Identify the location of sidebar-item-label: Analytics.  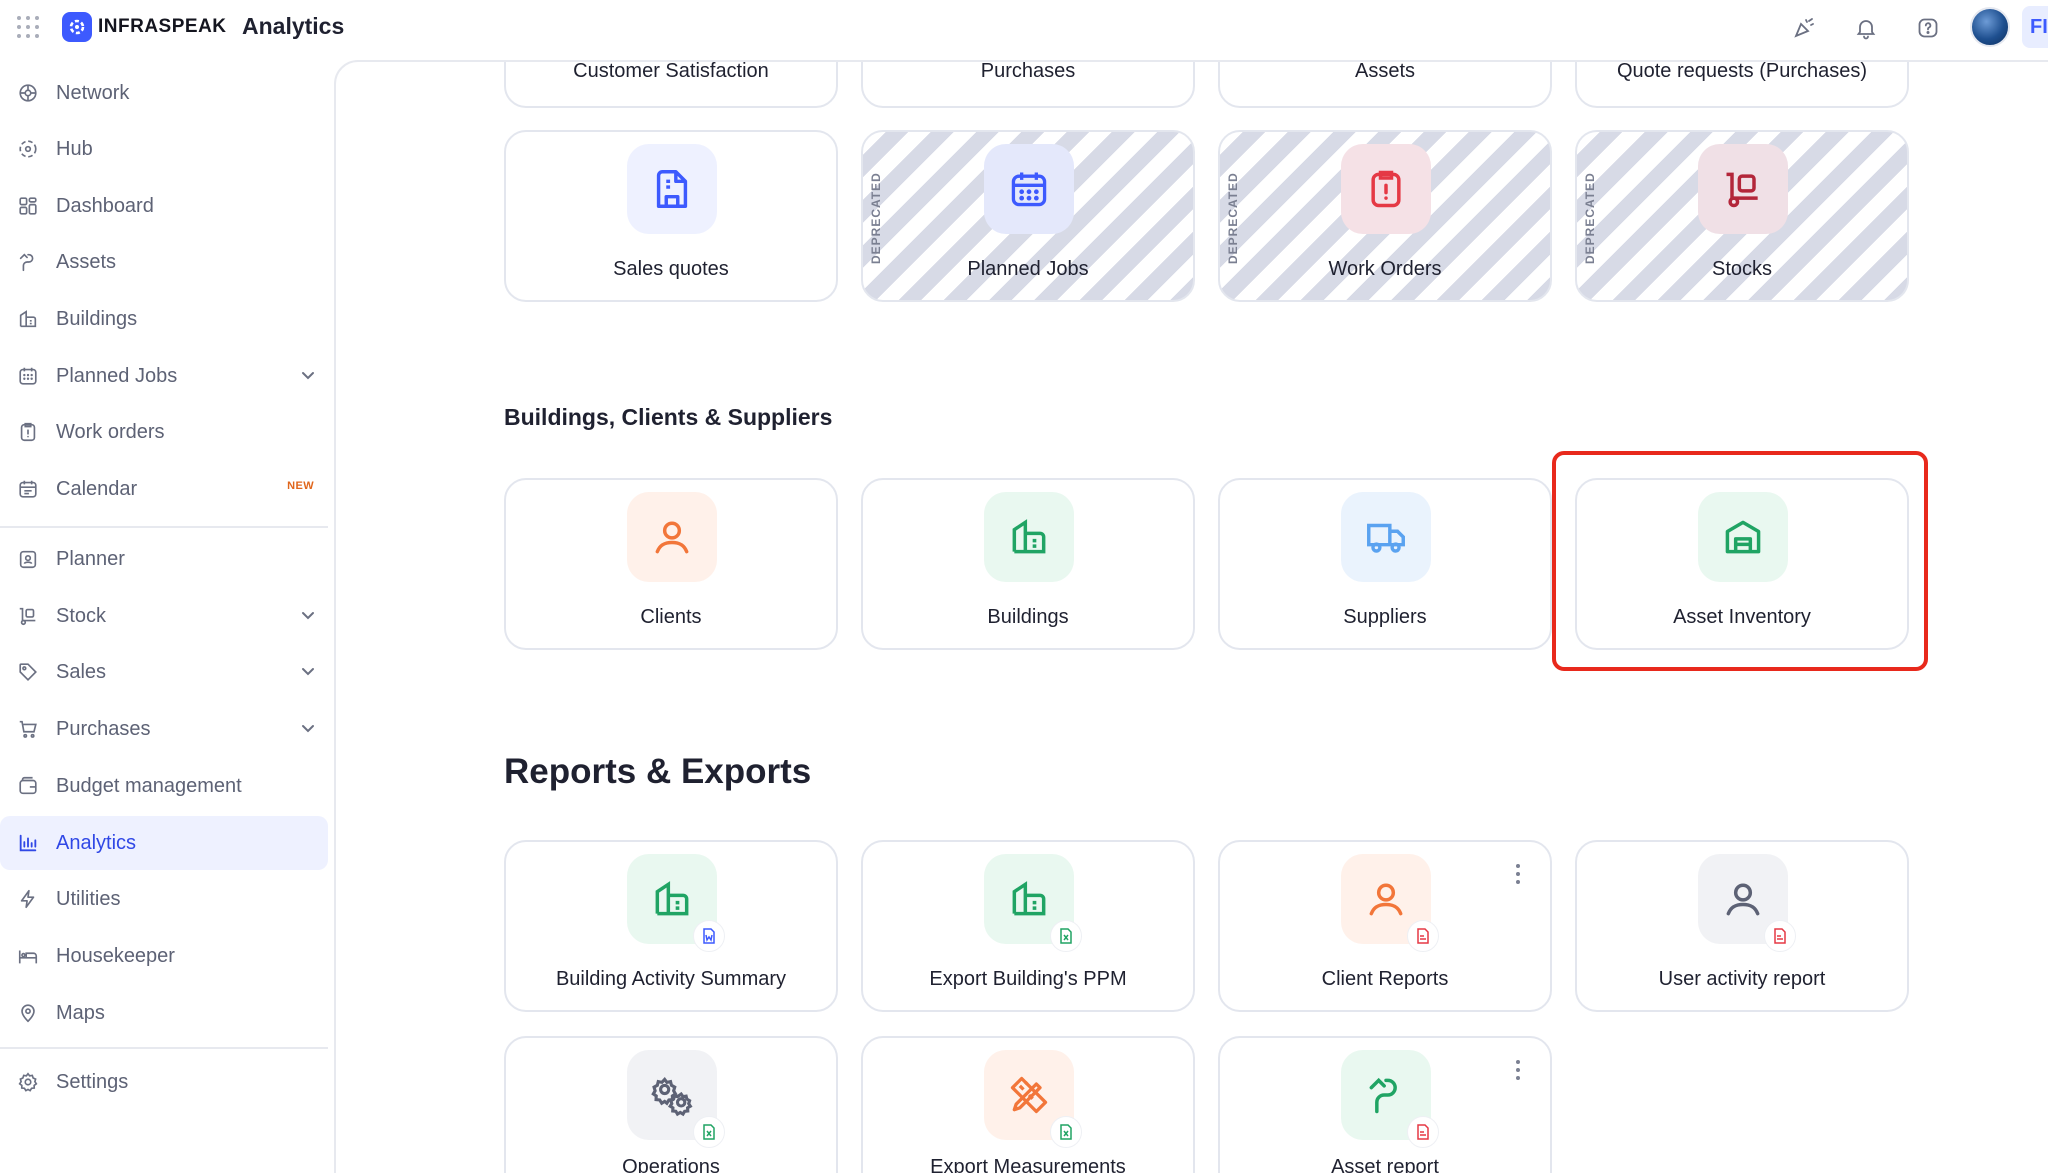
(96, 842).